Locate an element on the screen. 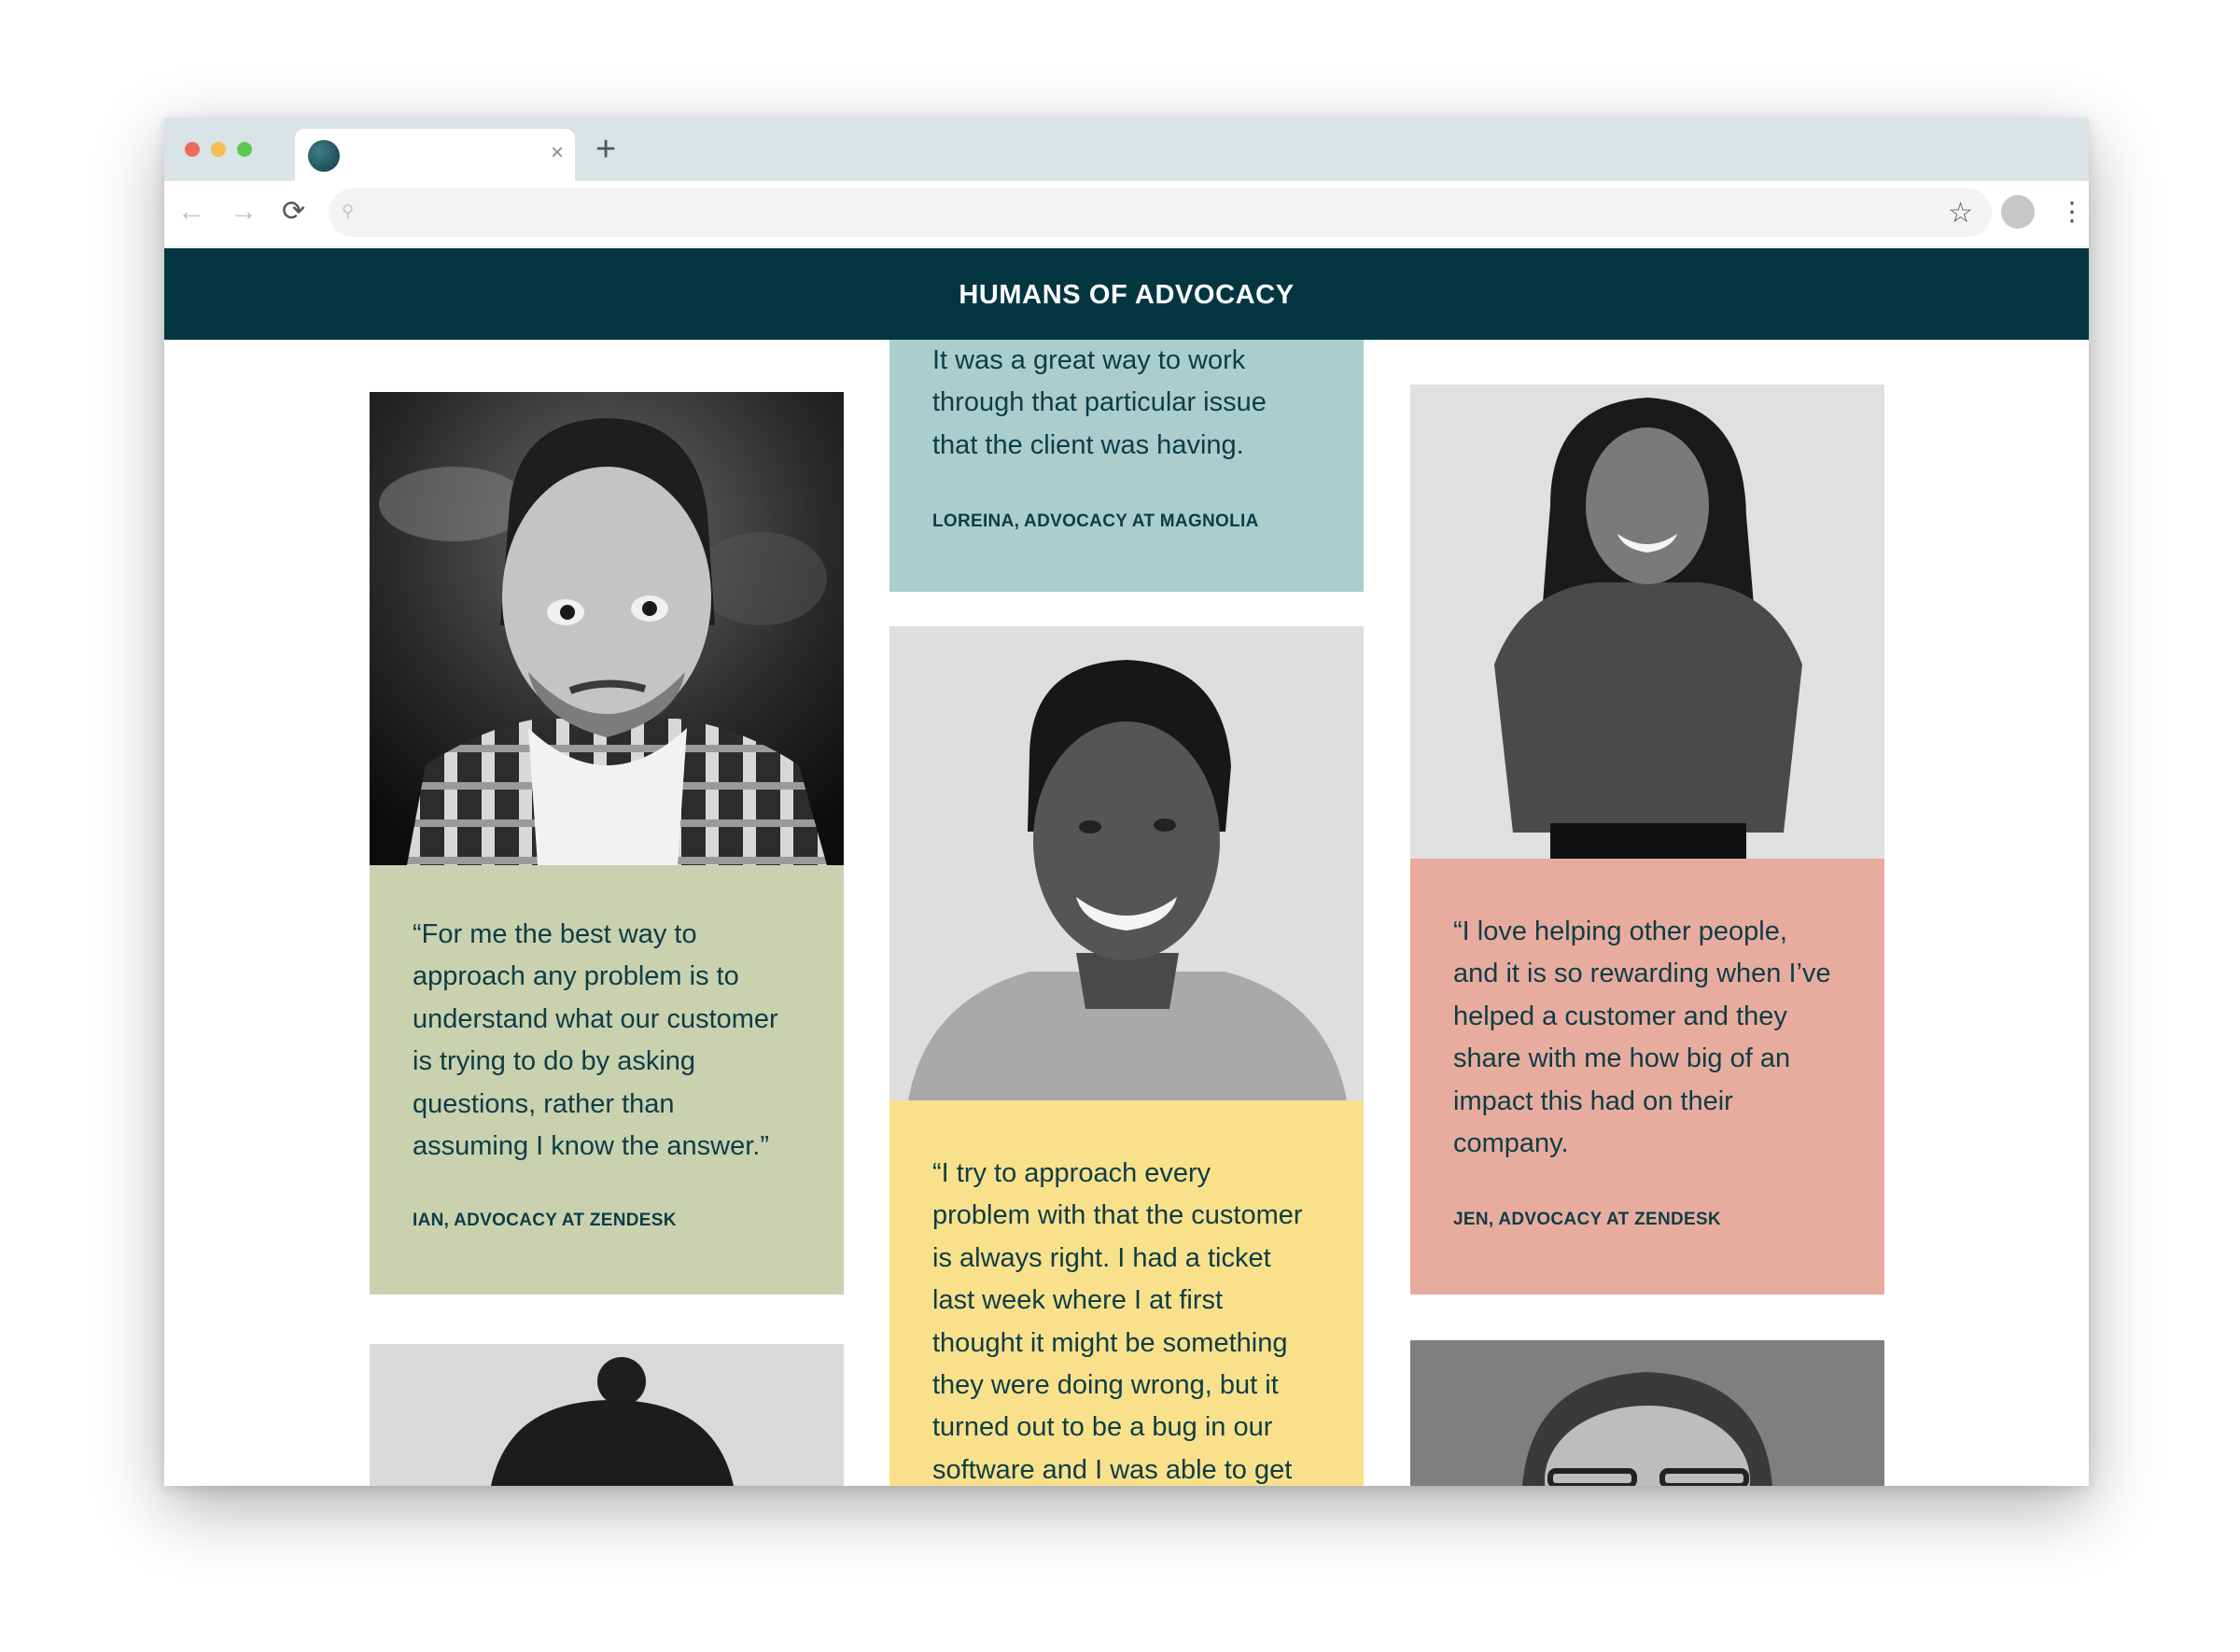 This screenshot has width=2240, height=1652. new-tab-icon: + is located at coordinates (605, 149).